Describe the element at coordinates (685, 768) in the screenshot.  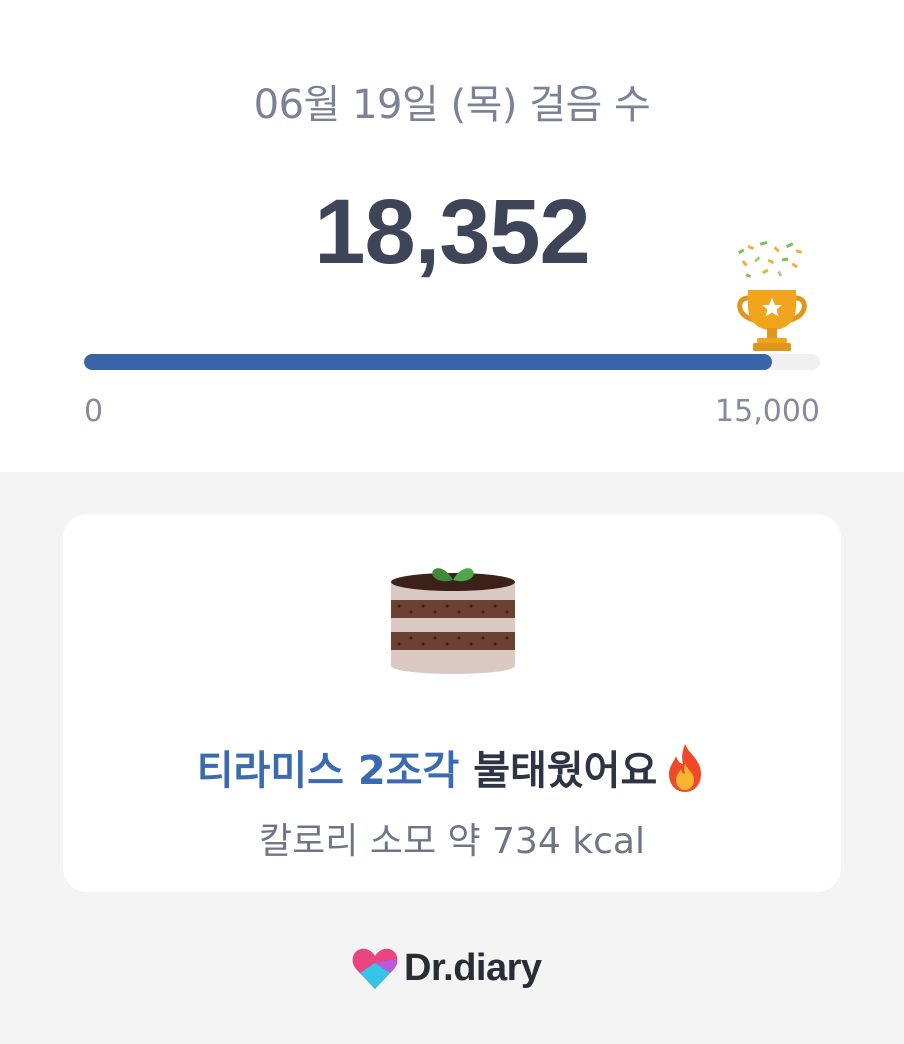
I see `flame-icon` at that location.